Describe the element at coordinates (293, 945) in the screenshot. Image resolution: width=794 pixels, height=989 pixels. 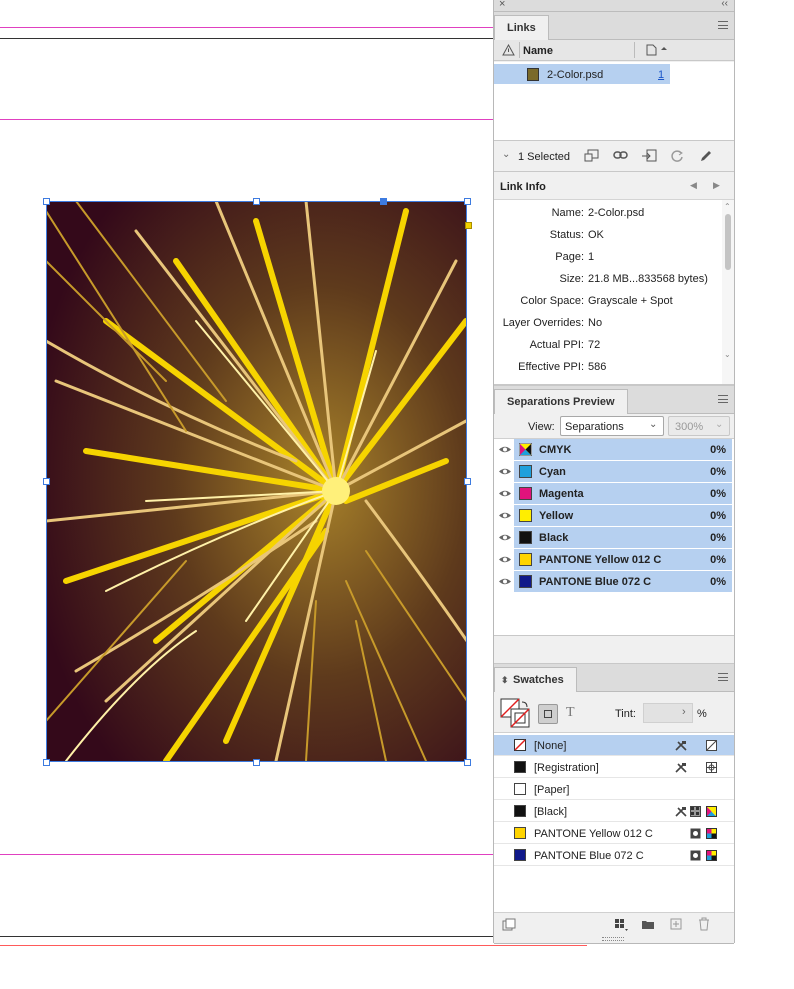
I see `bleed-guide` at that location.